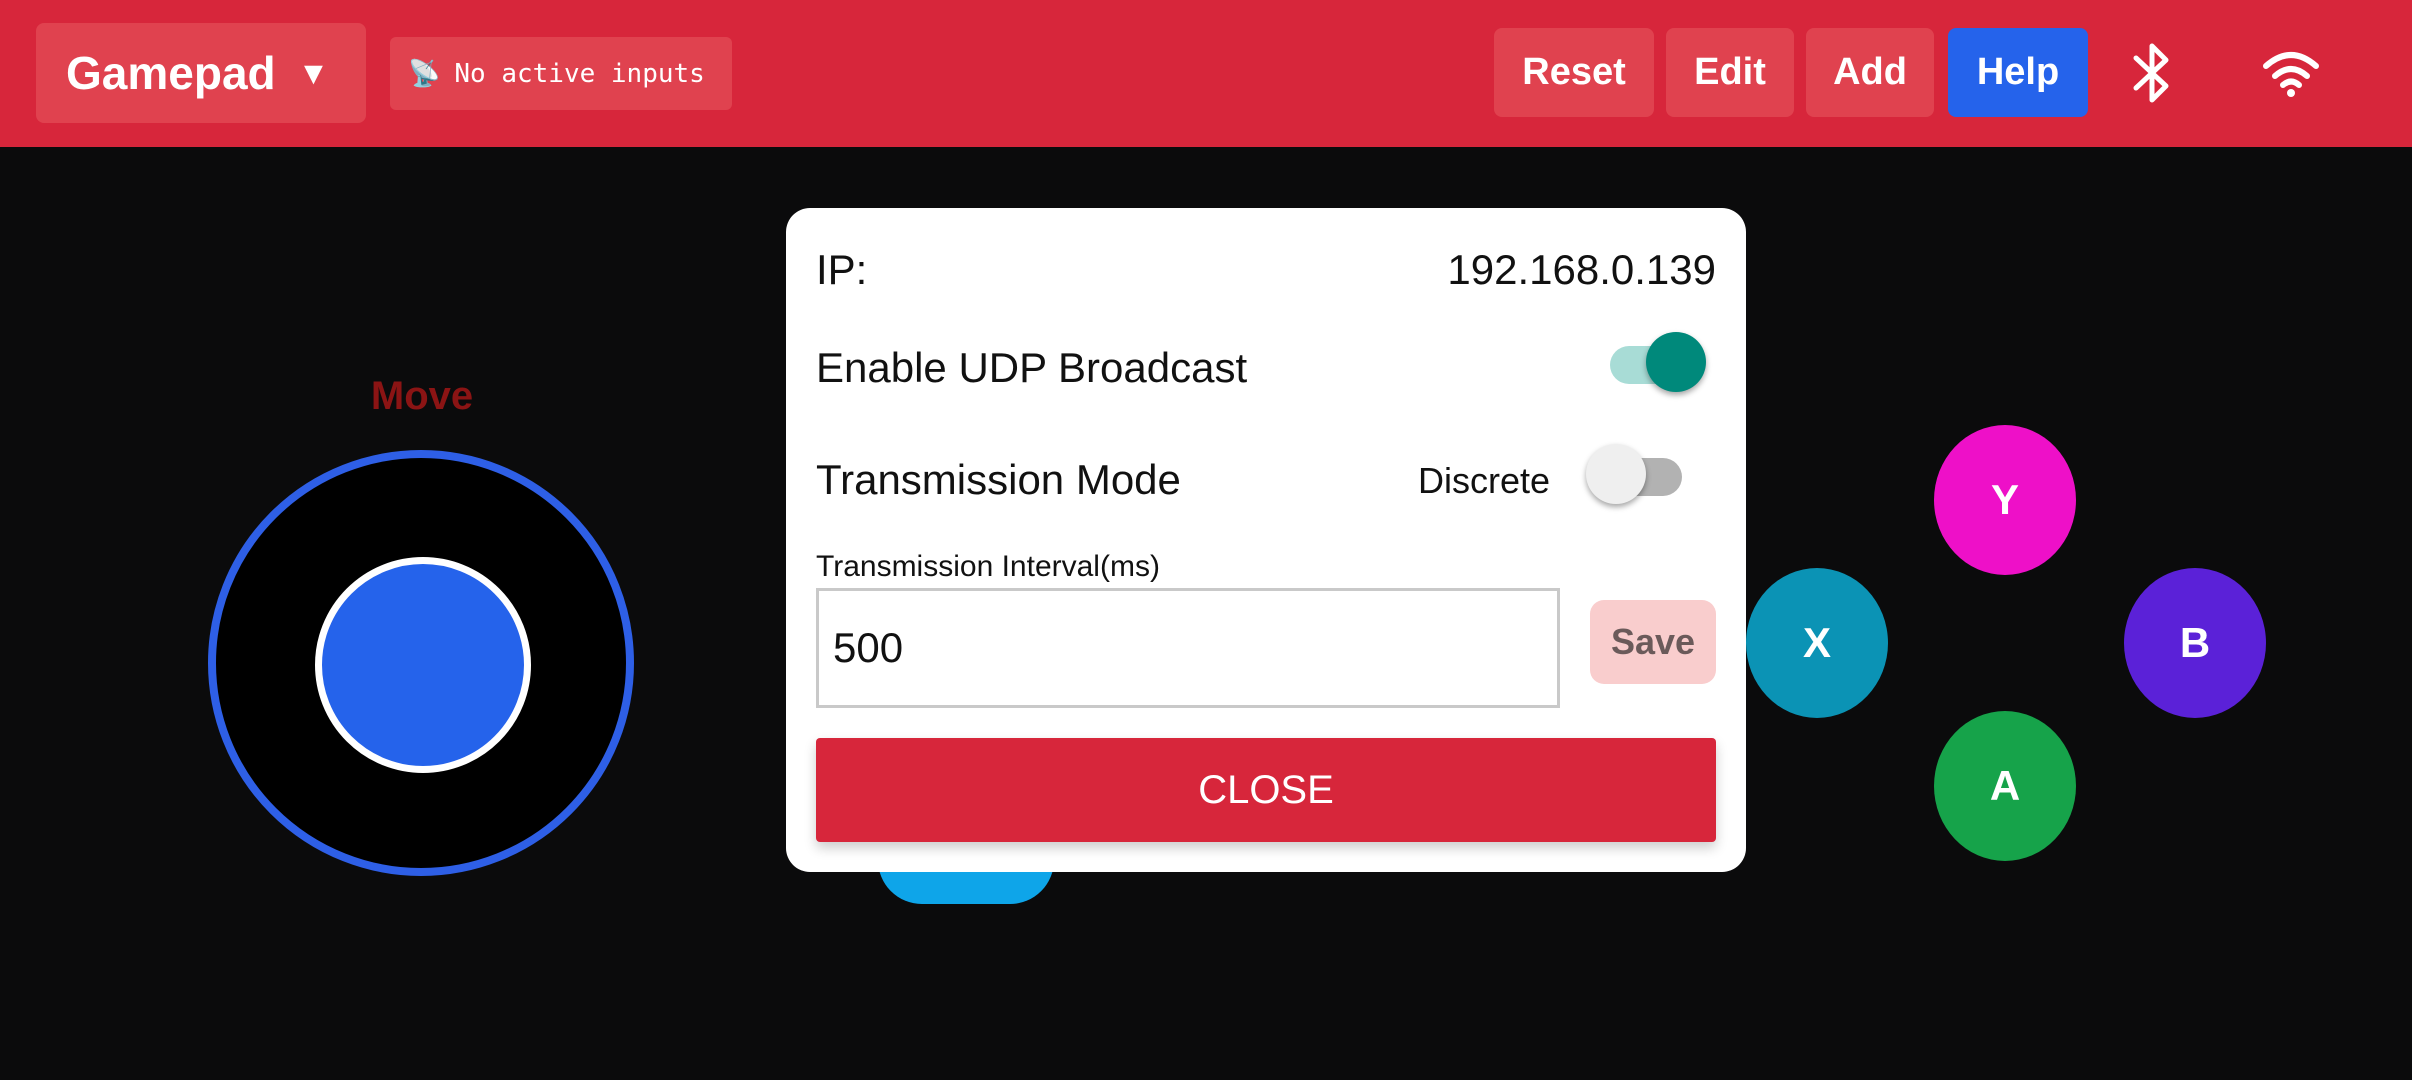 Image resolution: width=2412 pixels, height=1080 pixels. Describe the element at coordinates (2005, 786) in the screenshot. I see `a-button: A` at that location.